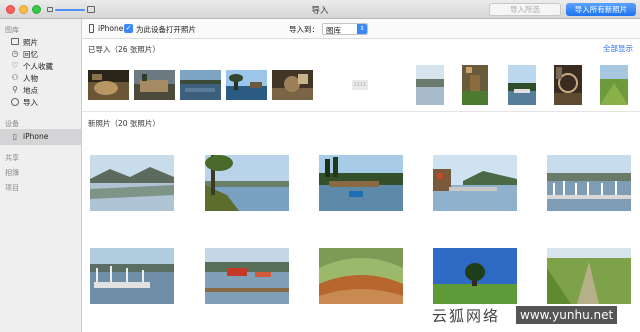  What do you see at coordinates (601, 9) in the screenshot?
I see `import-all-new-button: 导入所有新照片` at bounding box center [601, 9].